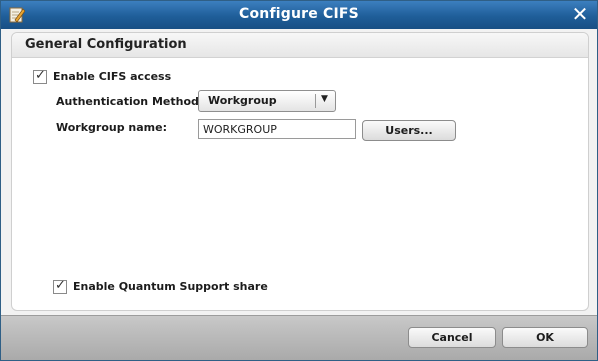  What do you see at coordinates (112, 76) in the screenshot?
I see `enable-cifs-label: Enable CIFS access` at bounding box center [112, 76].